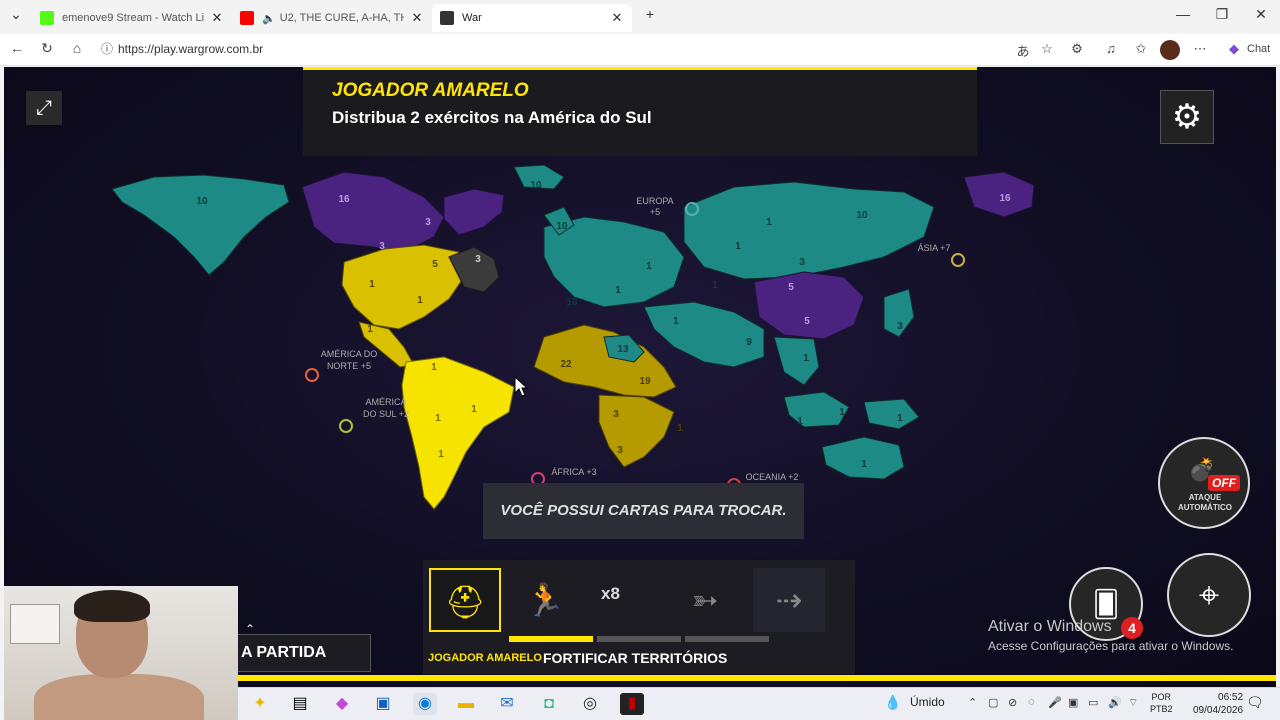  I want to click on media-icon: ♫, so click(1111, 48).